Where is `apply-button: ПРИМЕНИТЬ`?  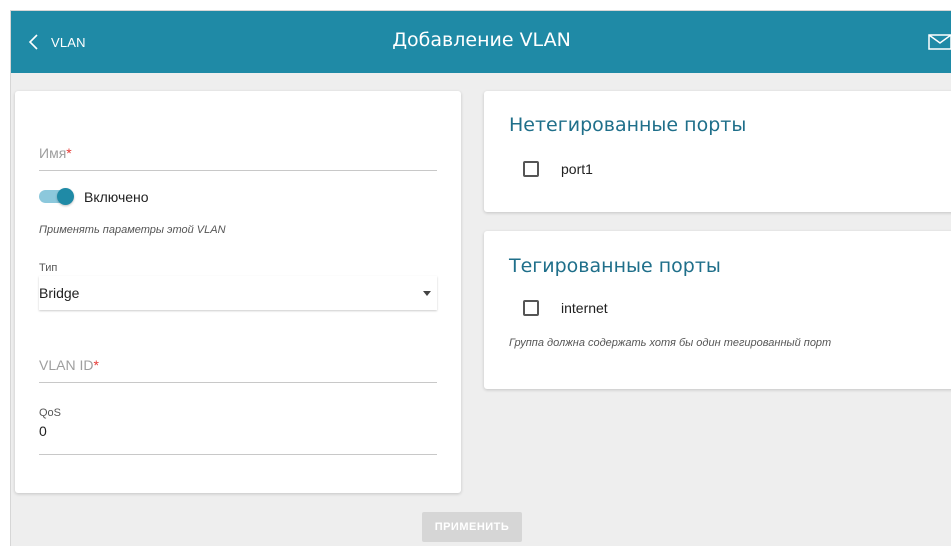
apply-button: ПРИМЕНИТЬ is located at coordinates (472, 527).